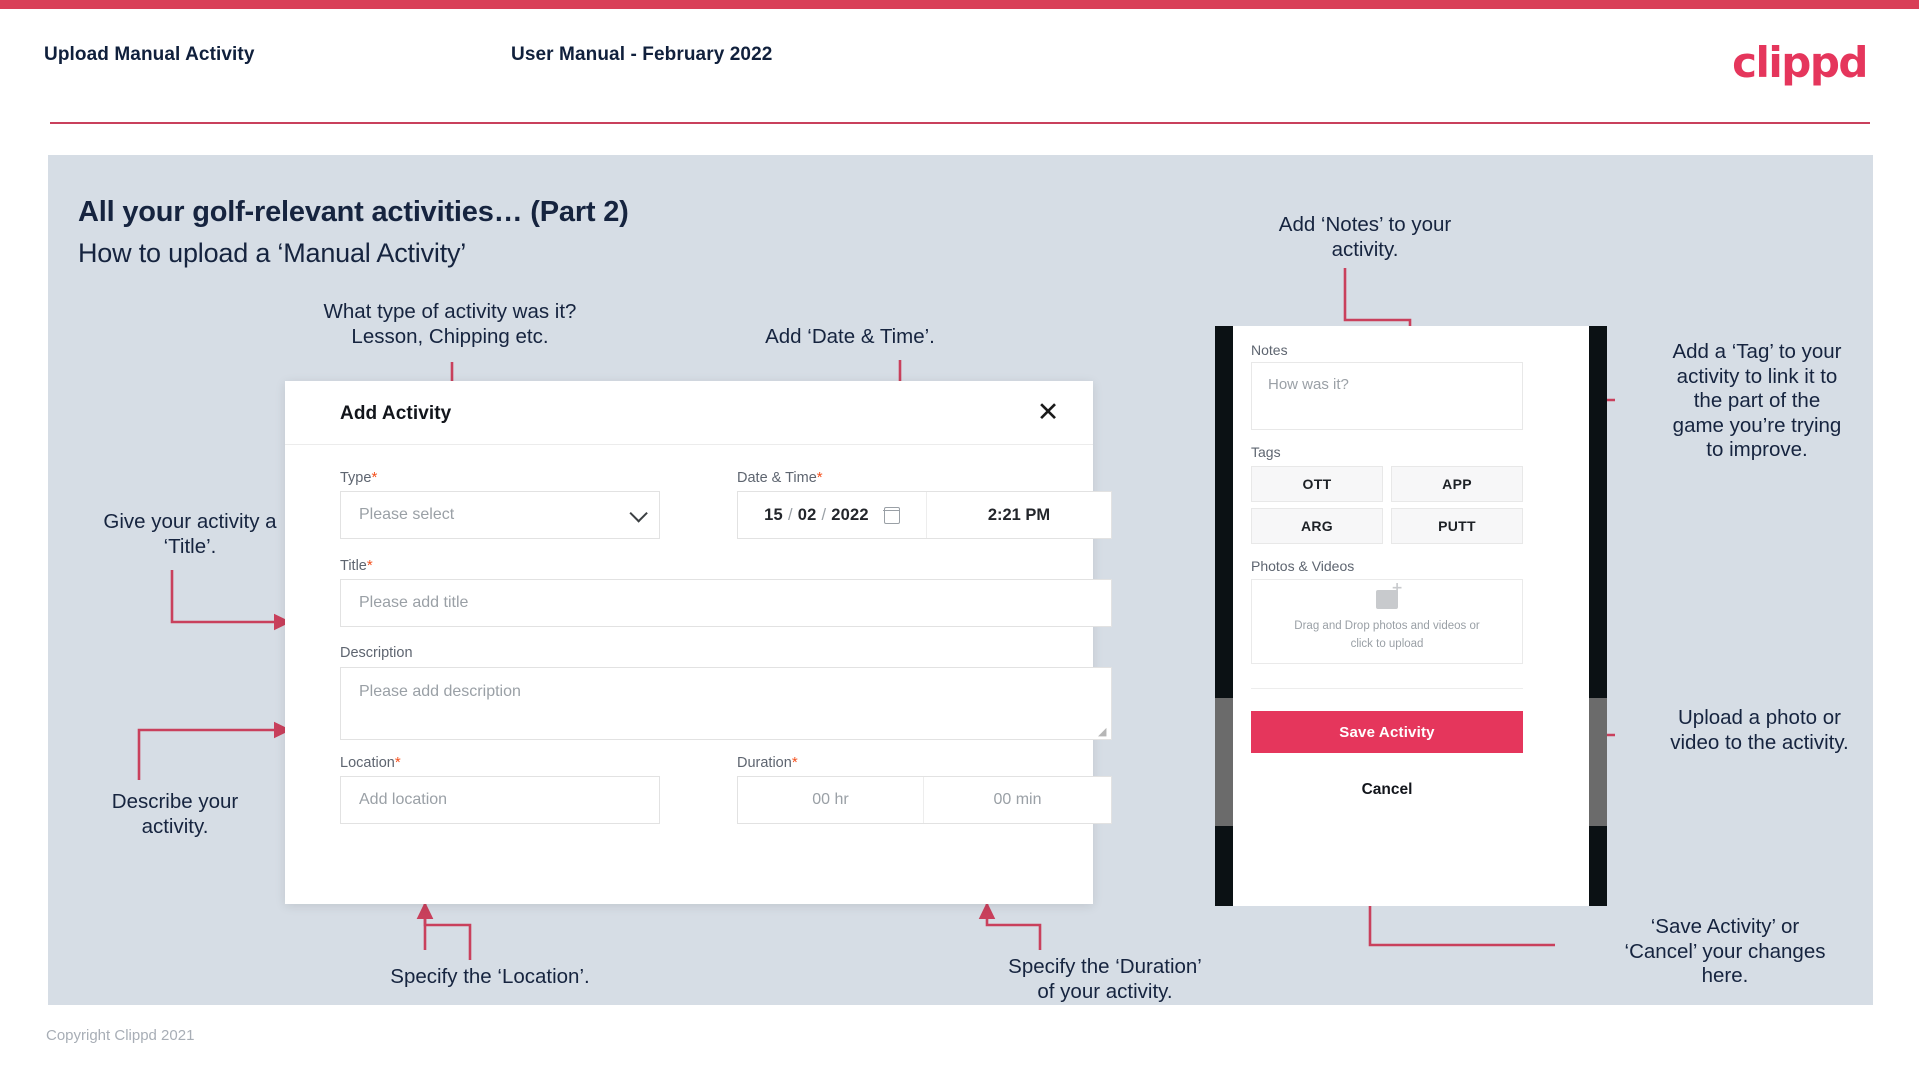 This screenshot has height=1079, width=1919. Describe the element at coordinates (1105, 979) in the screenshot. I see `annotation-duration: Specify the ‘Duration’ of your activity.` at that location.